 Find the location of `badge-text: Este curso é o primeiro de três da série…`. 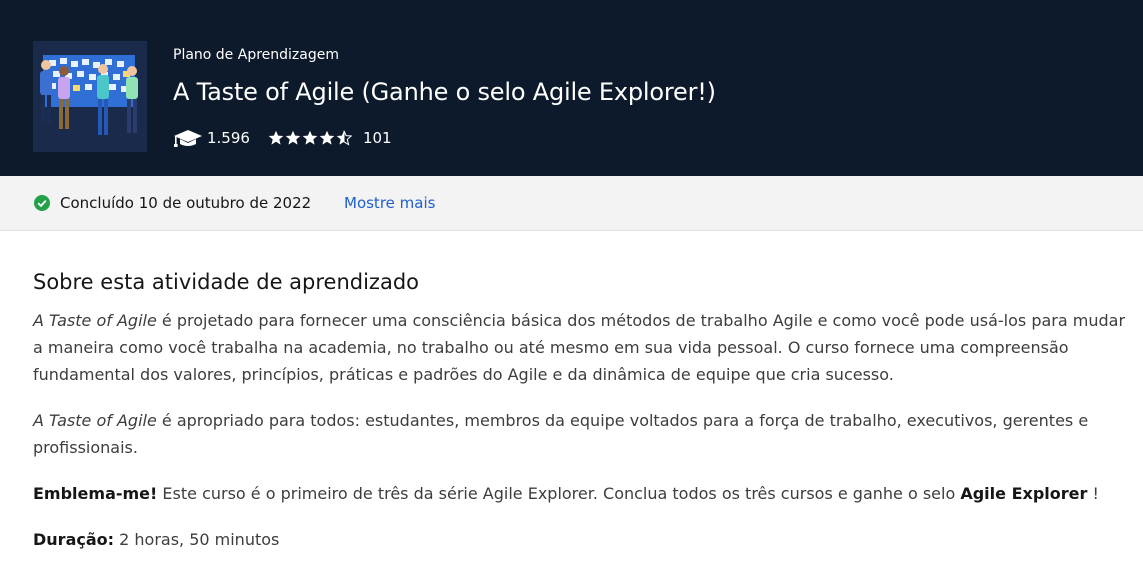

badge-text: Este curso é o primeiro de três da série… is located at coordinates (559, 493).